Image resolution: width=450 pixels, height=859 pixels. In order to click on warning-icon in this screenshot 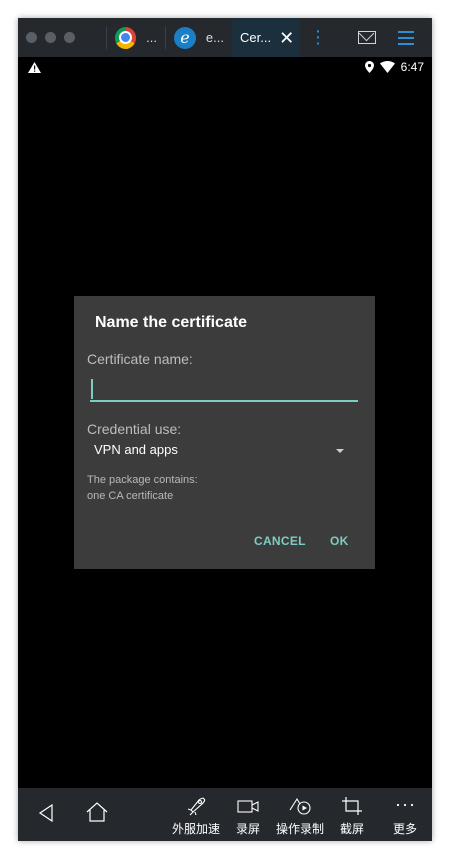, I will do `click(34, 67)`.